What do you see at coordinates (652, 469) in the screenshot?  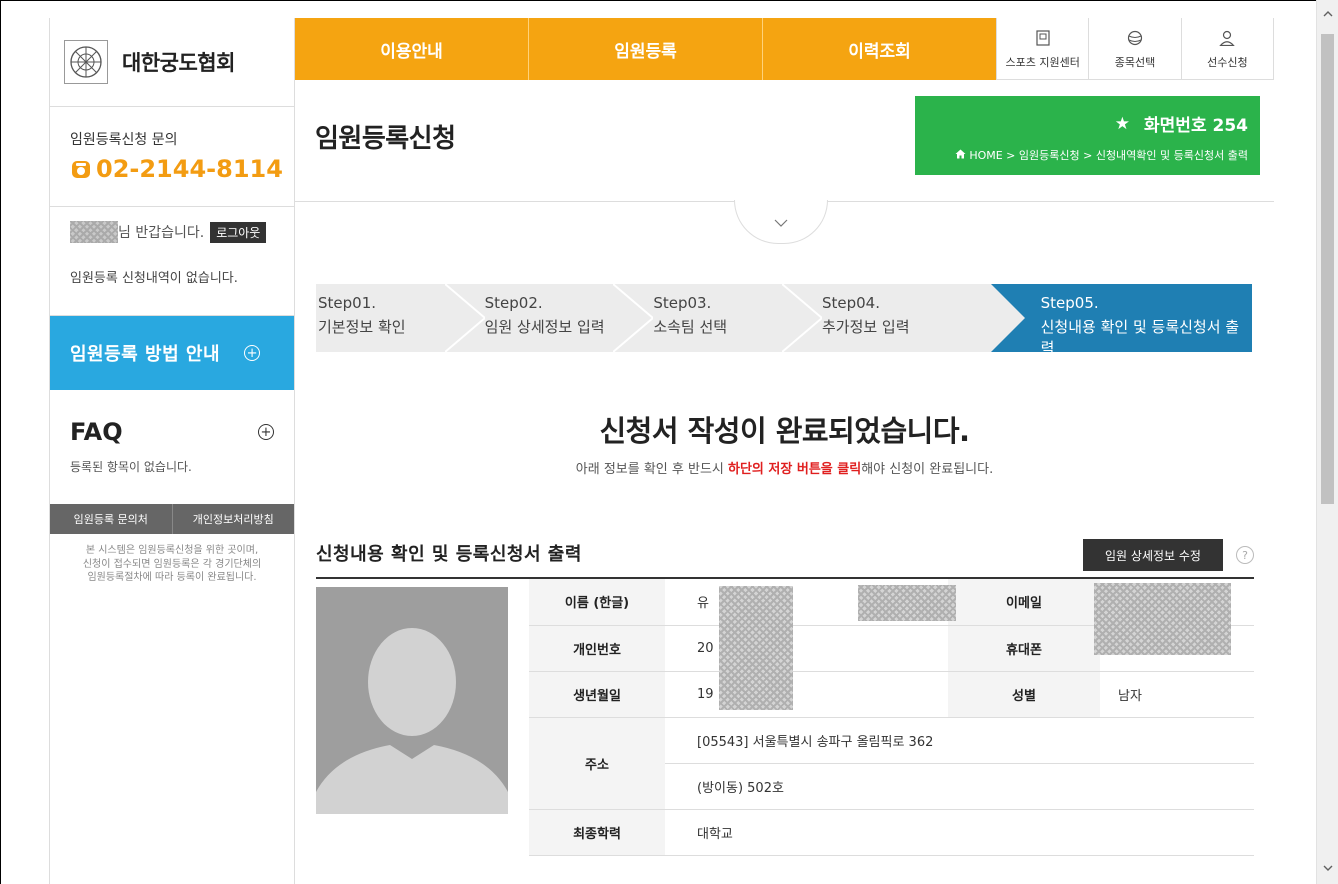 I see `completion-sub-text: 아래 정보를 확인 후 반드시` at bounding box center [652, 469].